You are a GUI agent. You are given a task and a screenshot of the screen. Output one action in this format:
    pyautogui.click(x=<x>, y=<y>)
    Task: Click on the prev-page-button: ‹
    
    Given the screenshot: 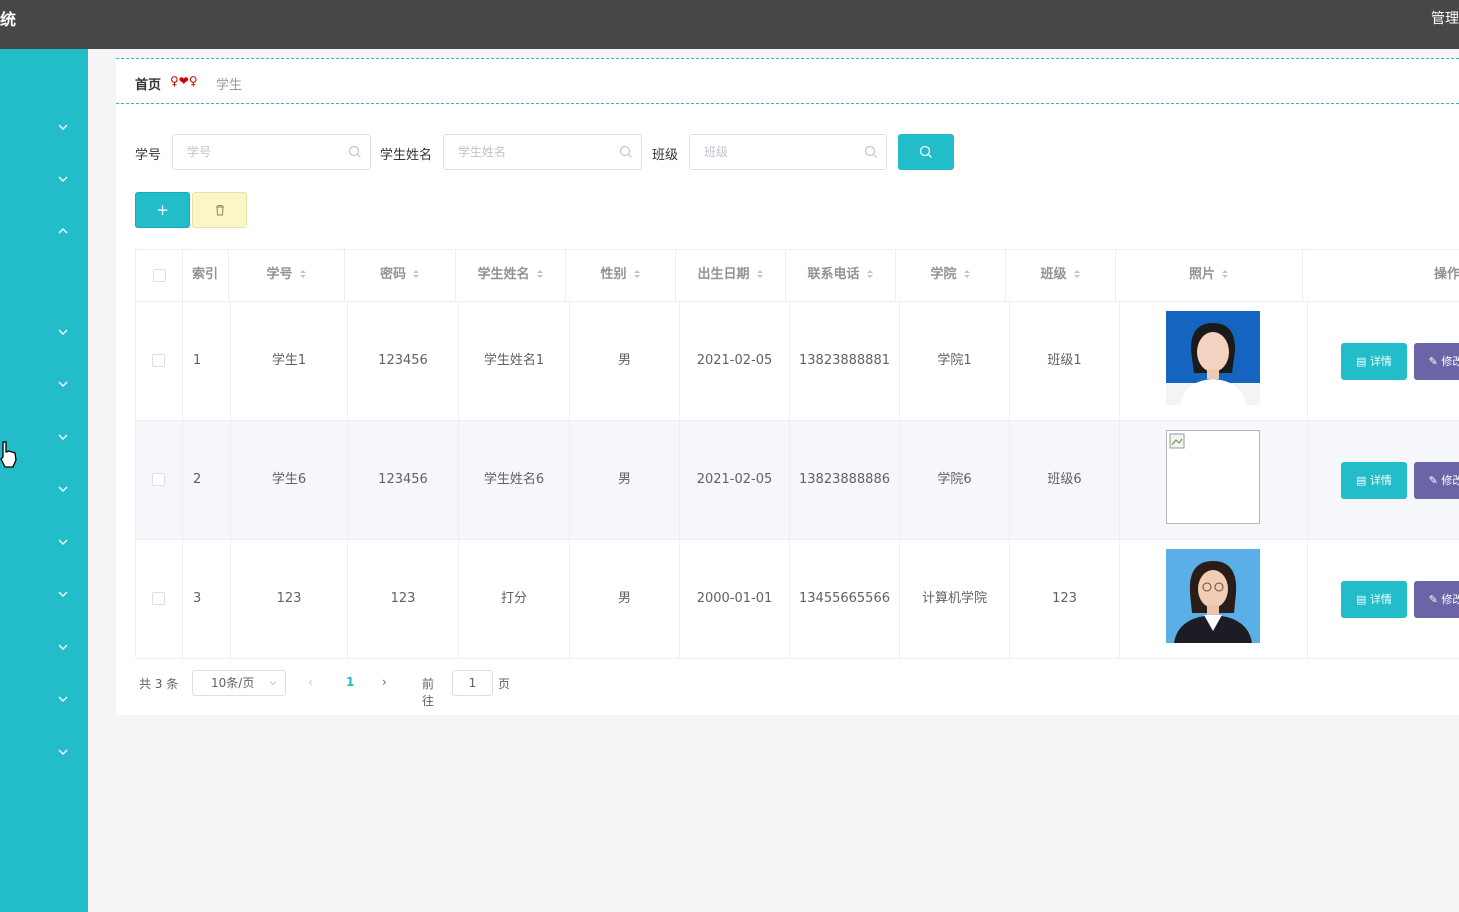 What is the action you would take?
    pyautogui.click(x=310, y=682)
    